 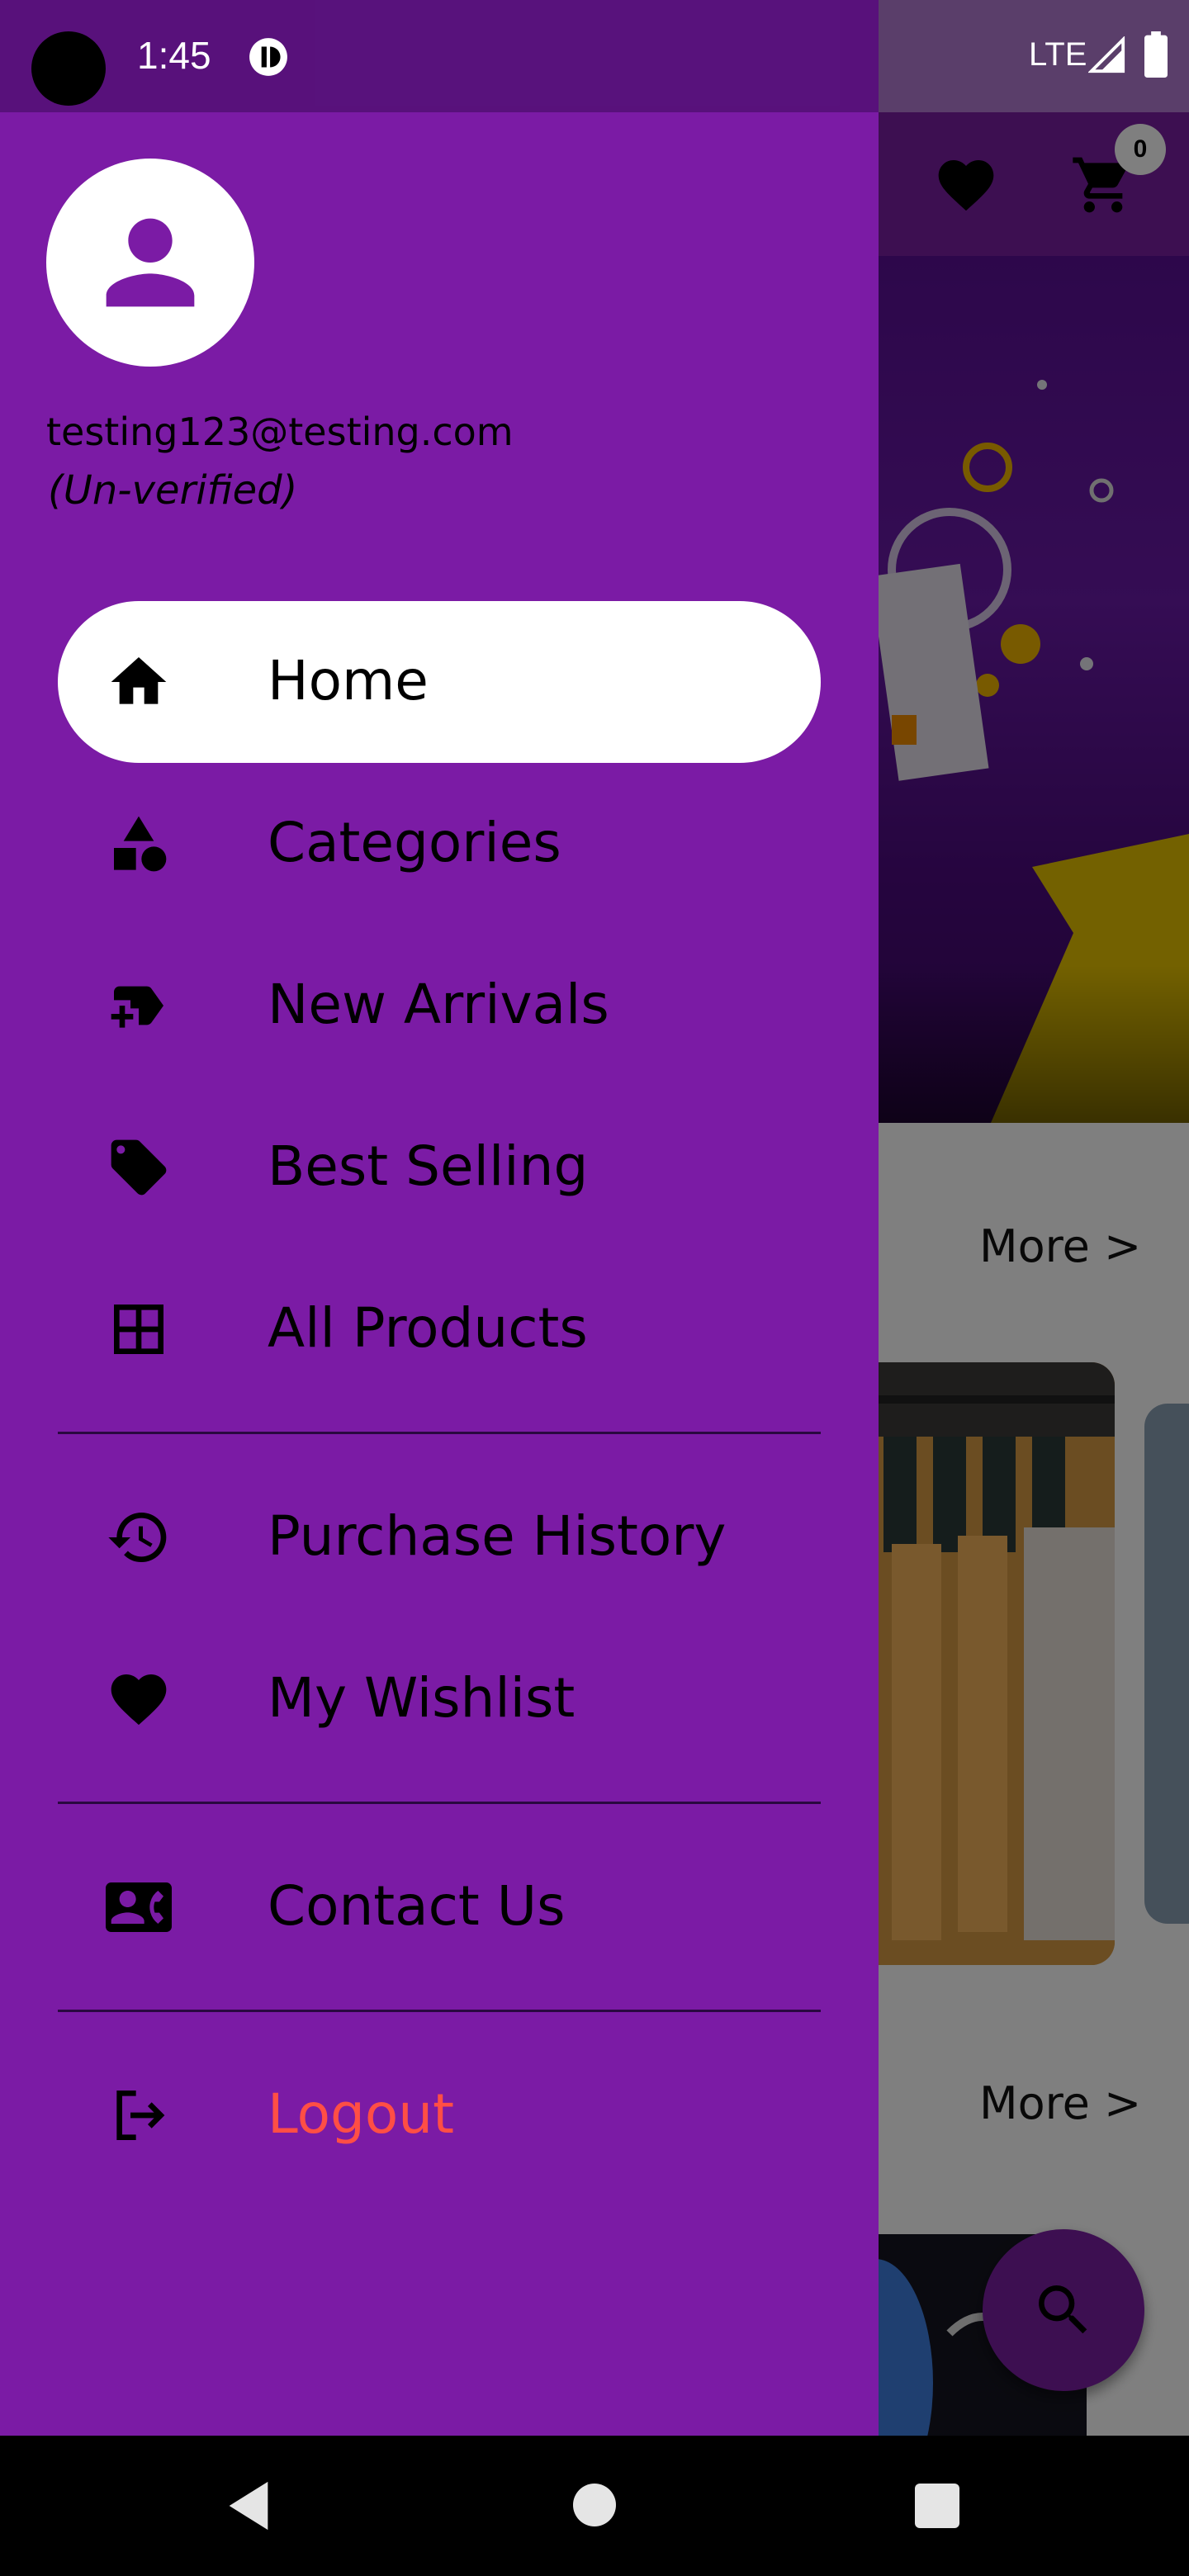 I want to click on grid-icon, so click(x=138, y=1329).